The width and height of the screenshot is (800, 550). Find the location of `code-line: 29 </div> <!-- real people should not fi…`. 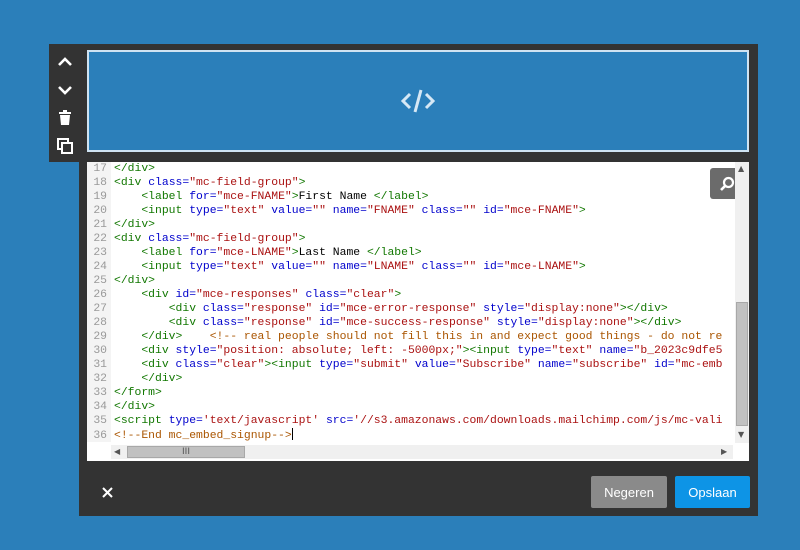

code-line: 29 </div> <!-- real people should not fi… is located at coordinates (411, 337).